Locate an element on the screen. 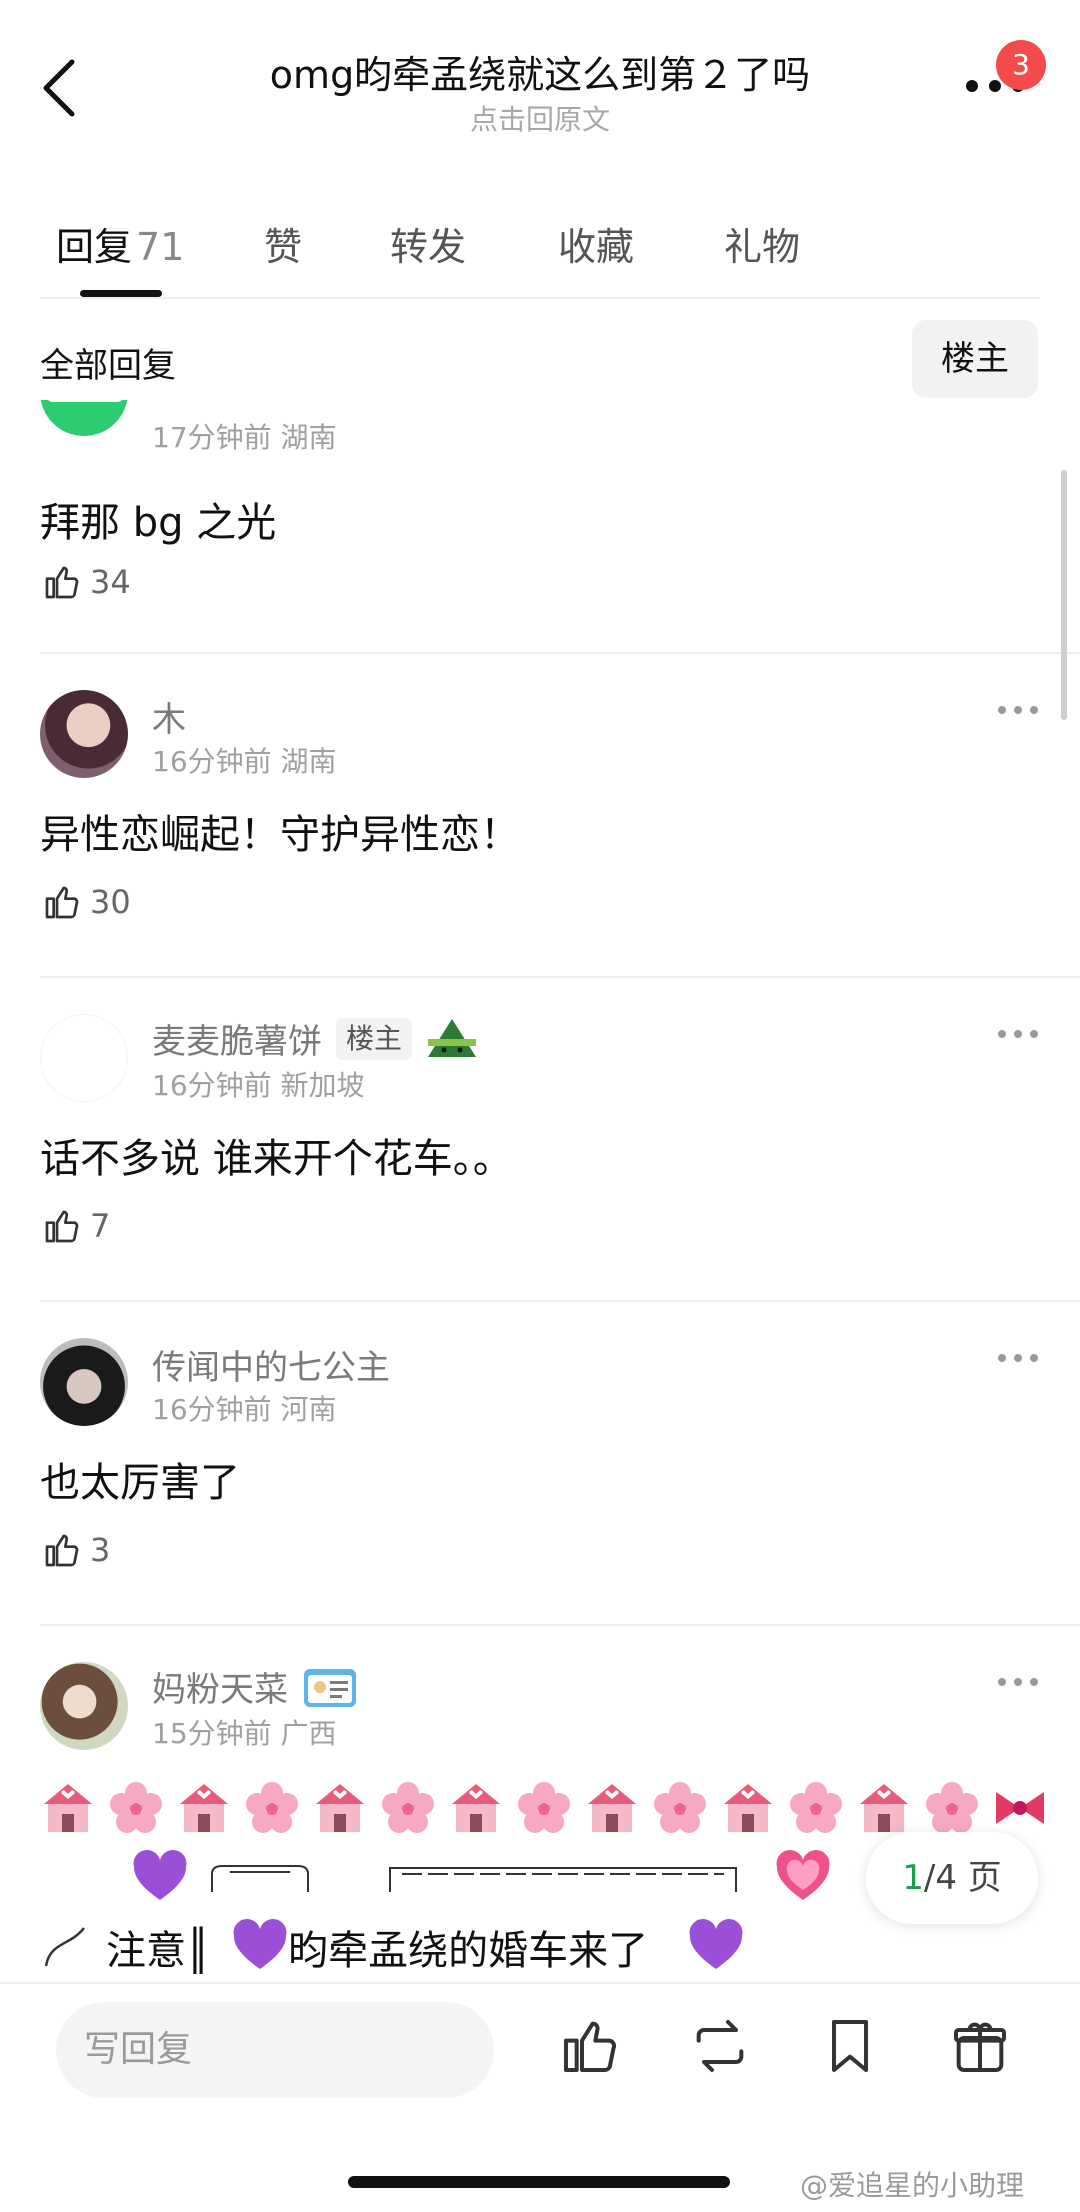 This screenshot has width=1080, height=2212. comment-username: 传闻中的七公主 is located at coordinates (271, 1364).